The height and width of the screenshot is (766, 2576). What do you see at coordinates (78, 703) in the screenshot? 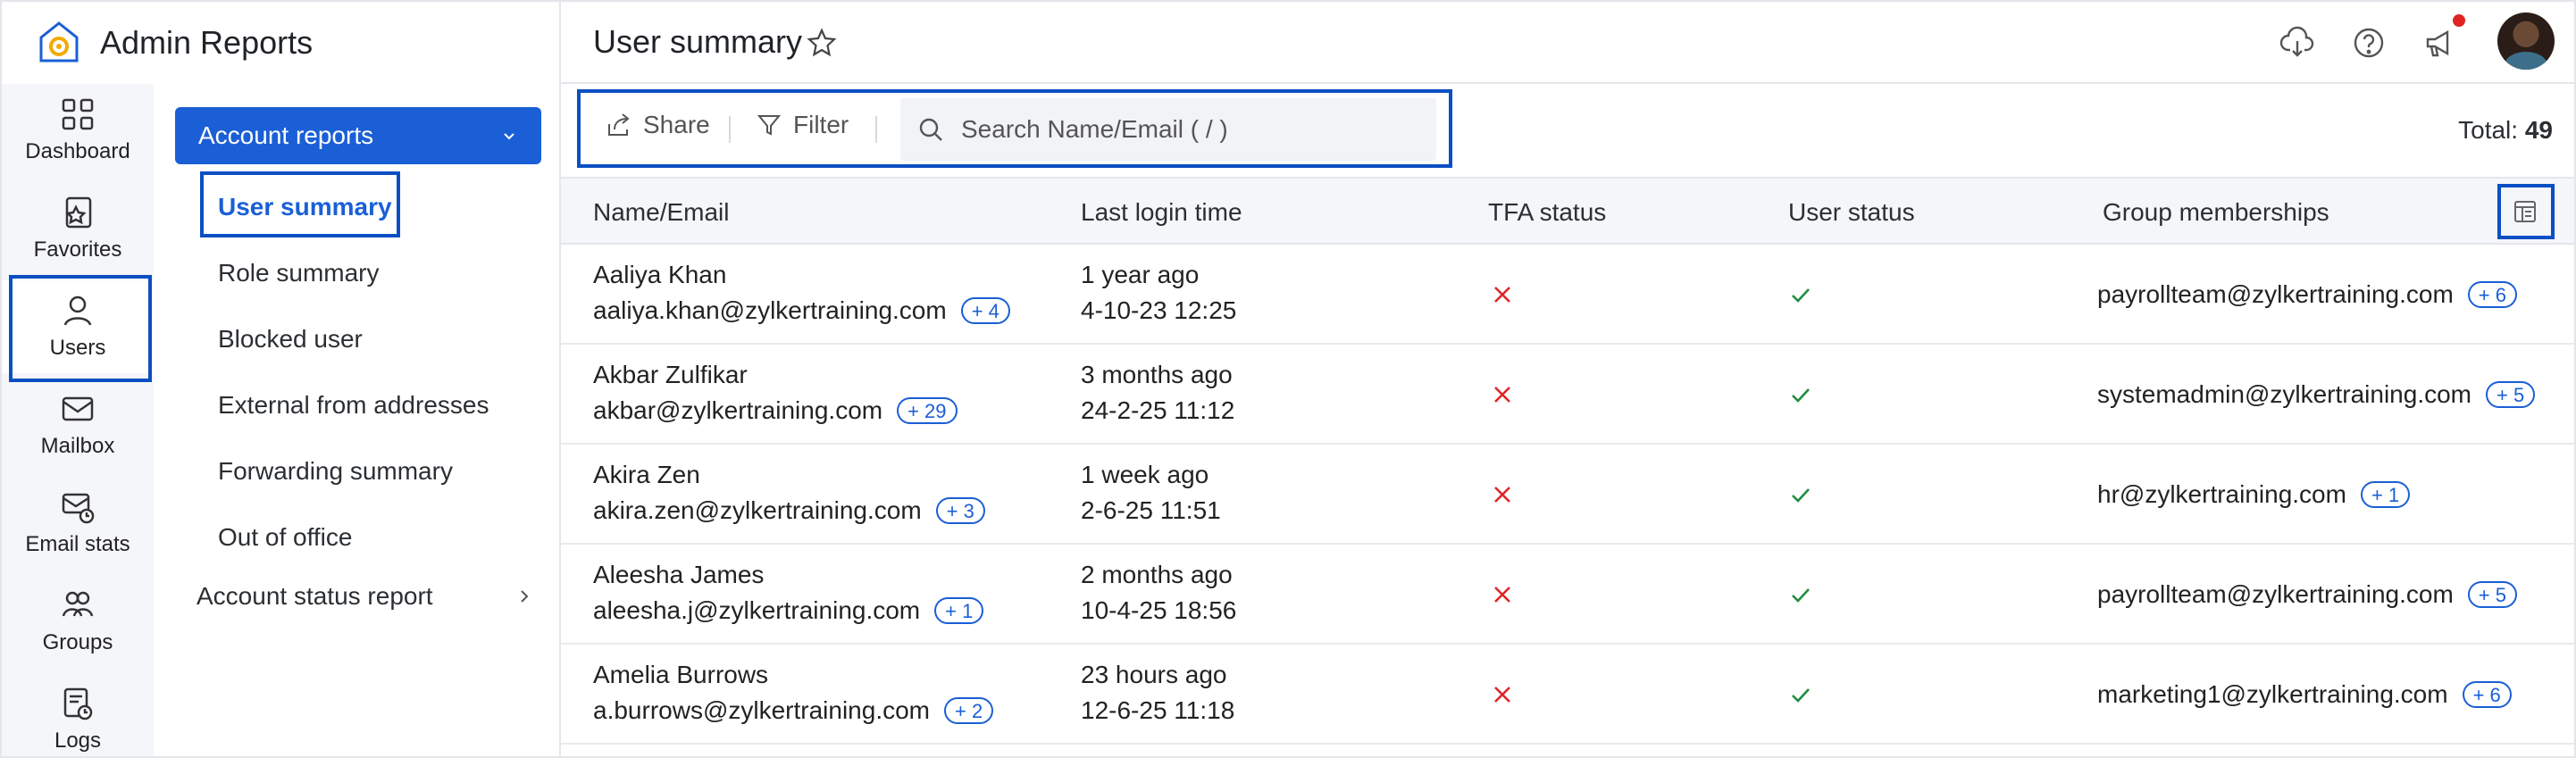
I see `logs-icon` at bounding box center [78, 703].